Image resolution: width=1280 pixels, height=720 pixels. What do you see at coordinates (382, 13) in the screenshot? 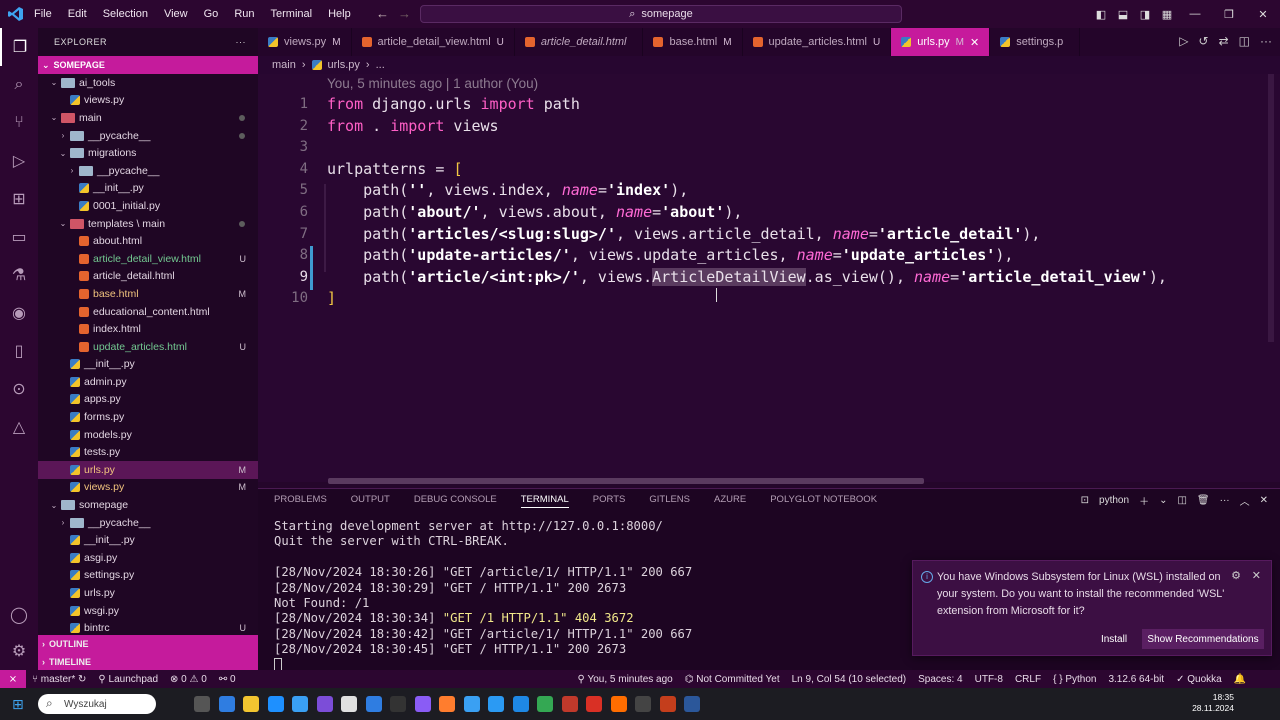
I see `back-arrow-icon: ←` at bounding box center [382, 13].